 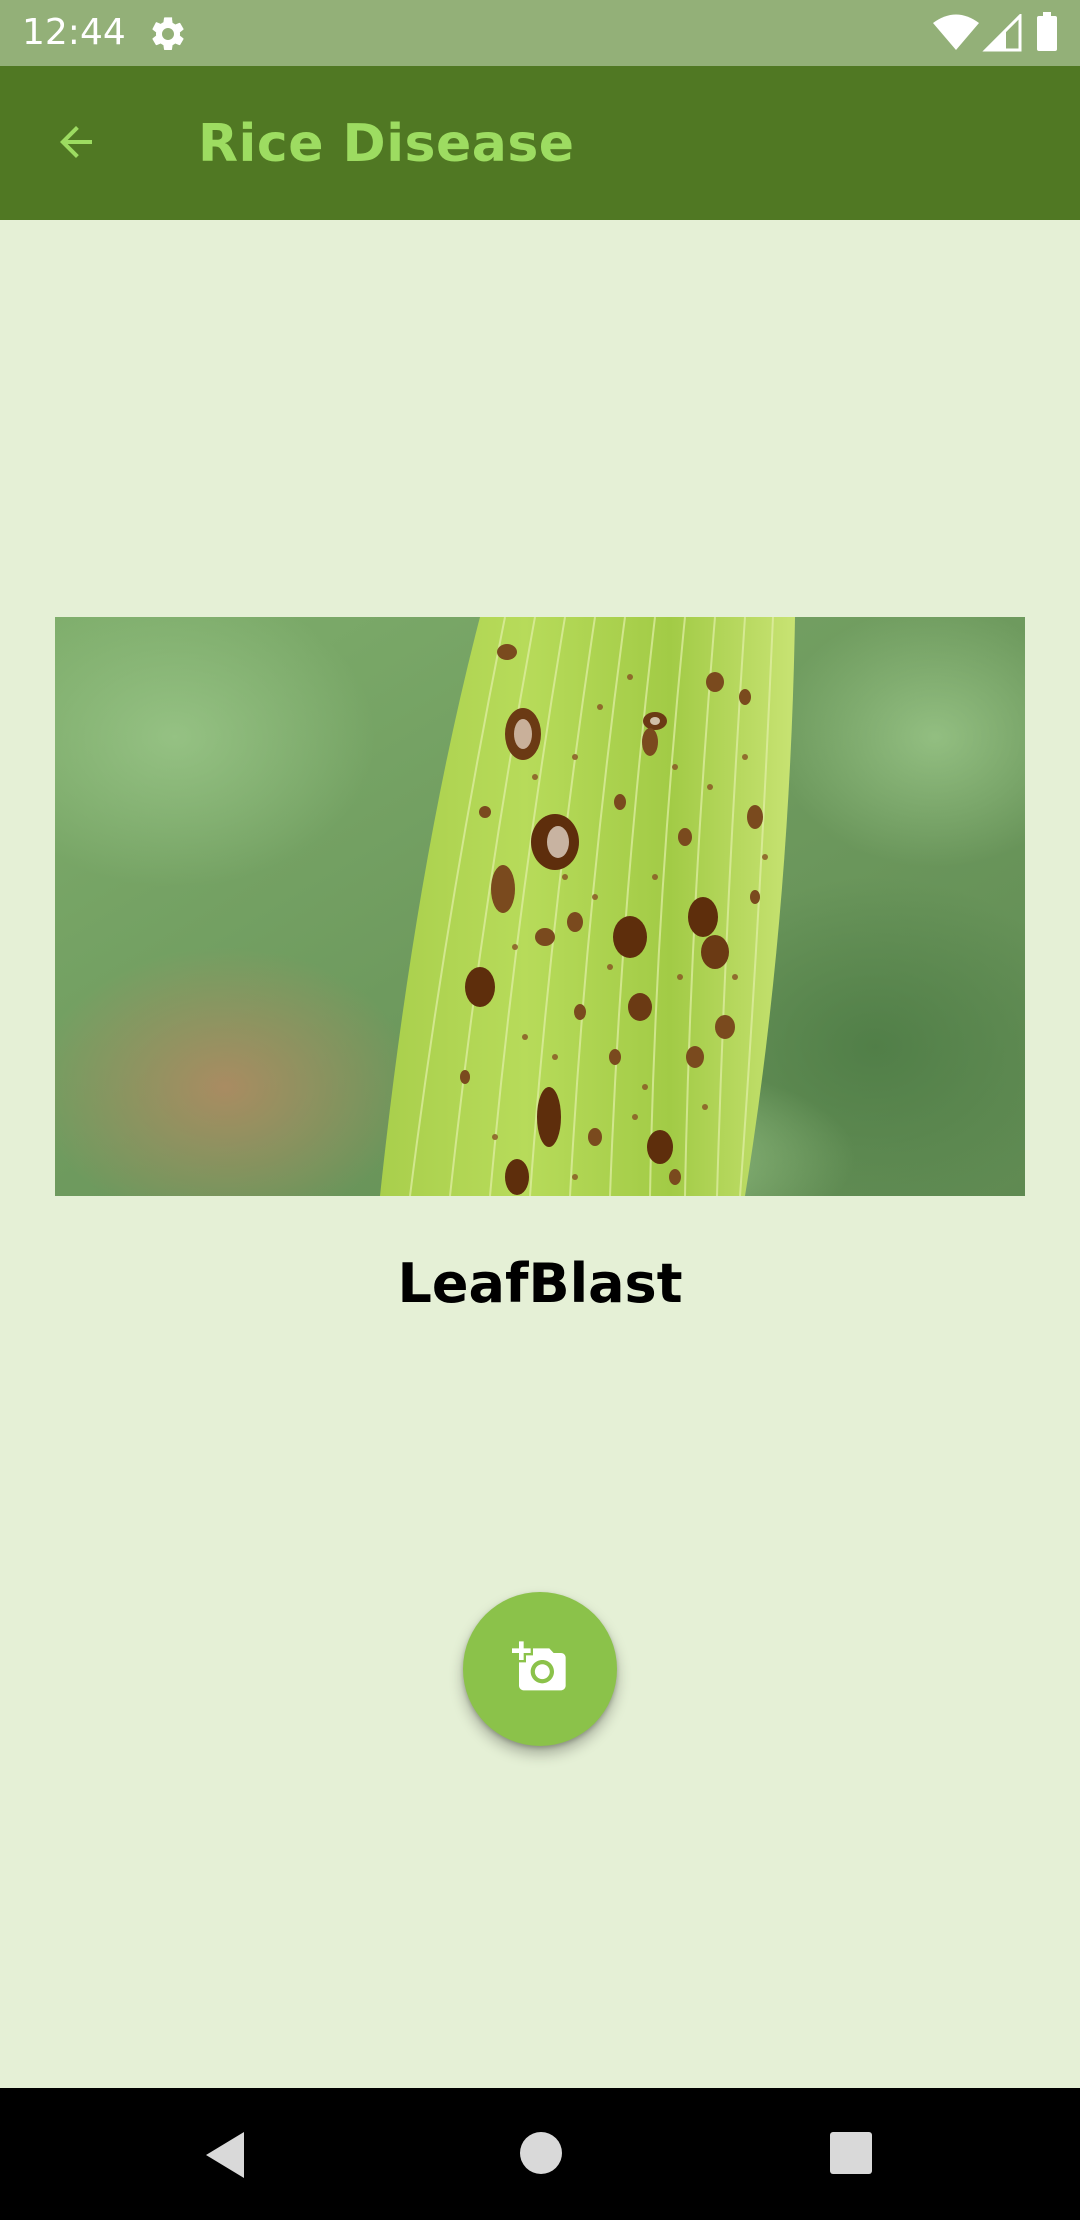 I want to click on wifi-icon, so click(x=956, y=33).